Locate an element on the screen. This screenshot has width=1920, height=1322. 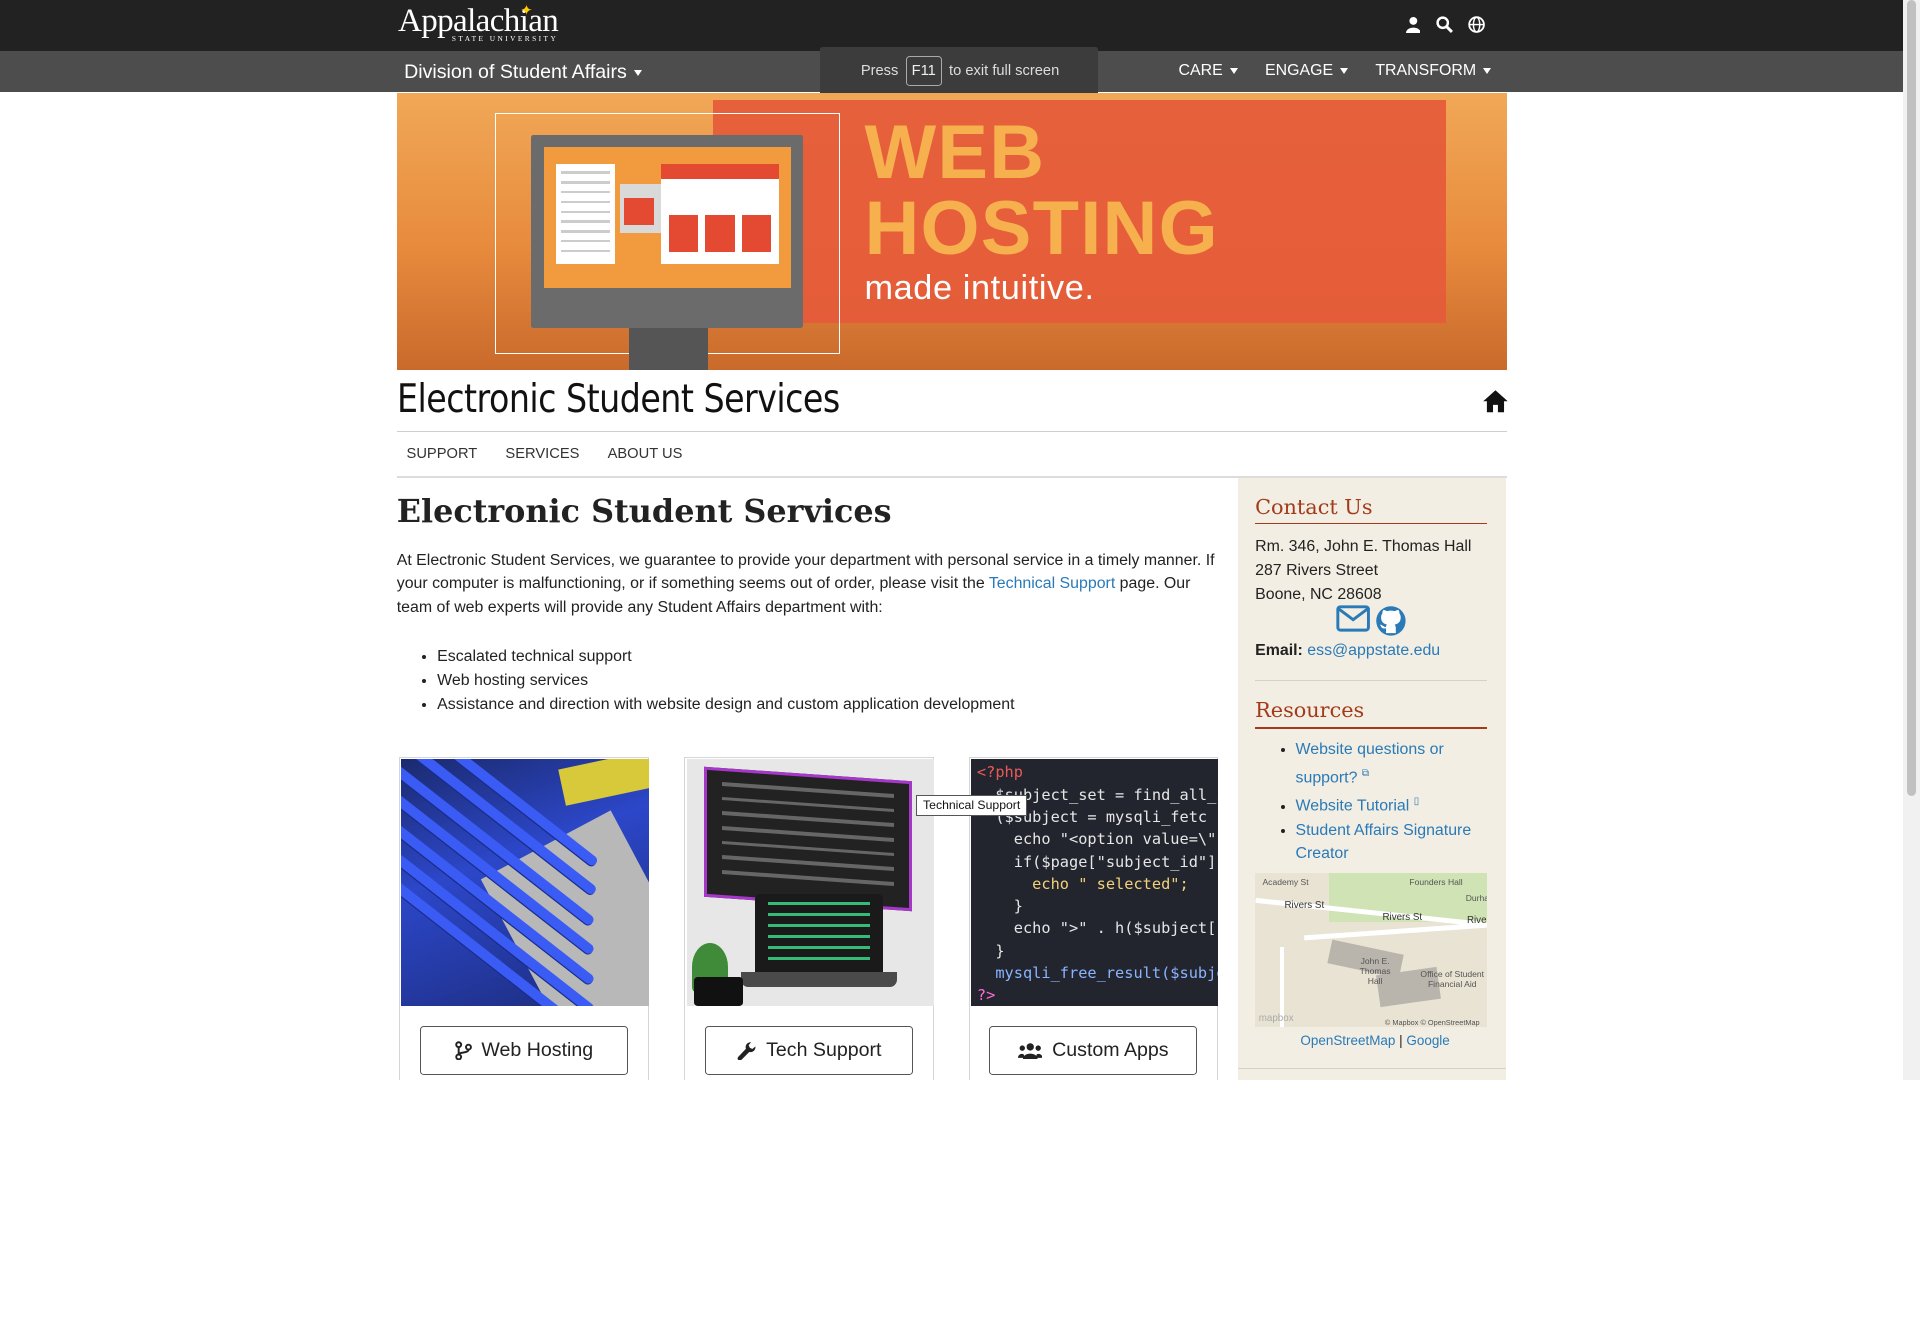
contact-icons is located at coordinates (1371, 624).